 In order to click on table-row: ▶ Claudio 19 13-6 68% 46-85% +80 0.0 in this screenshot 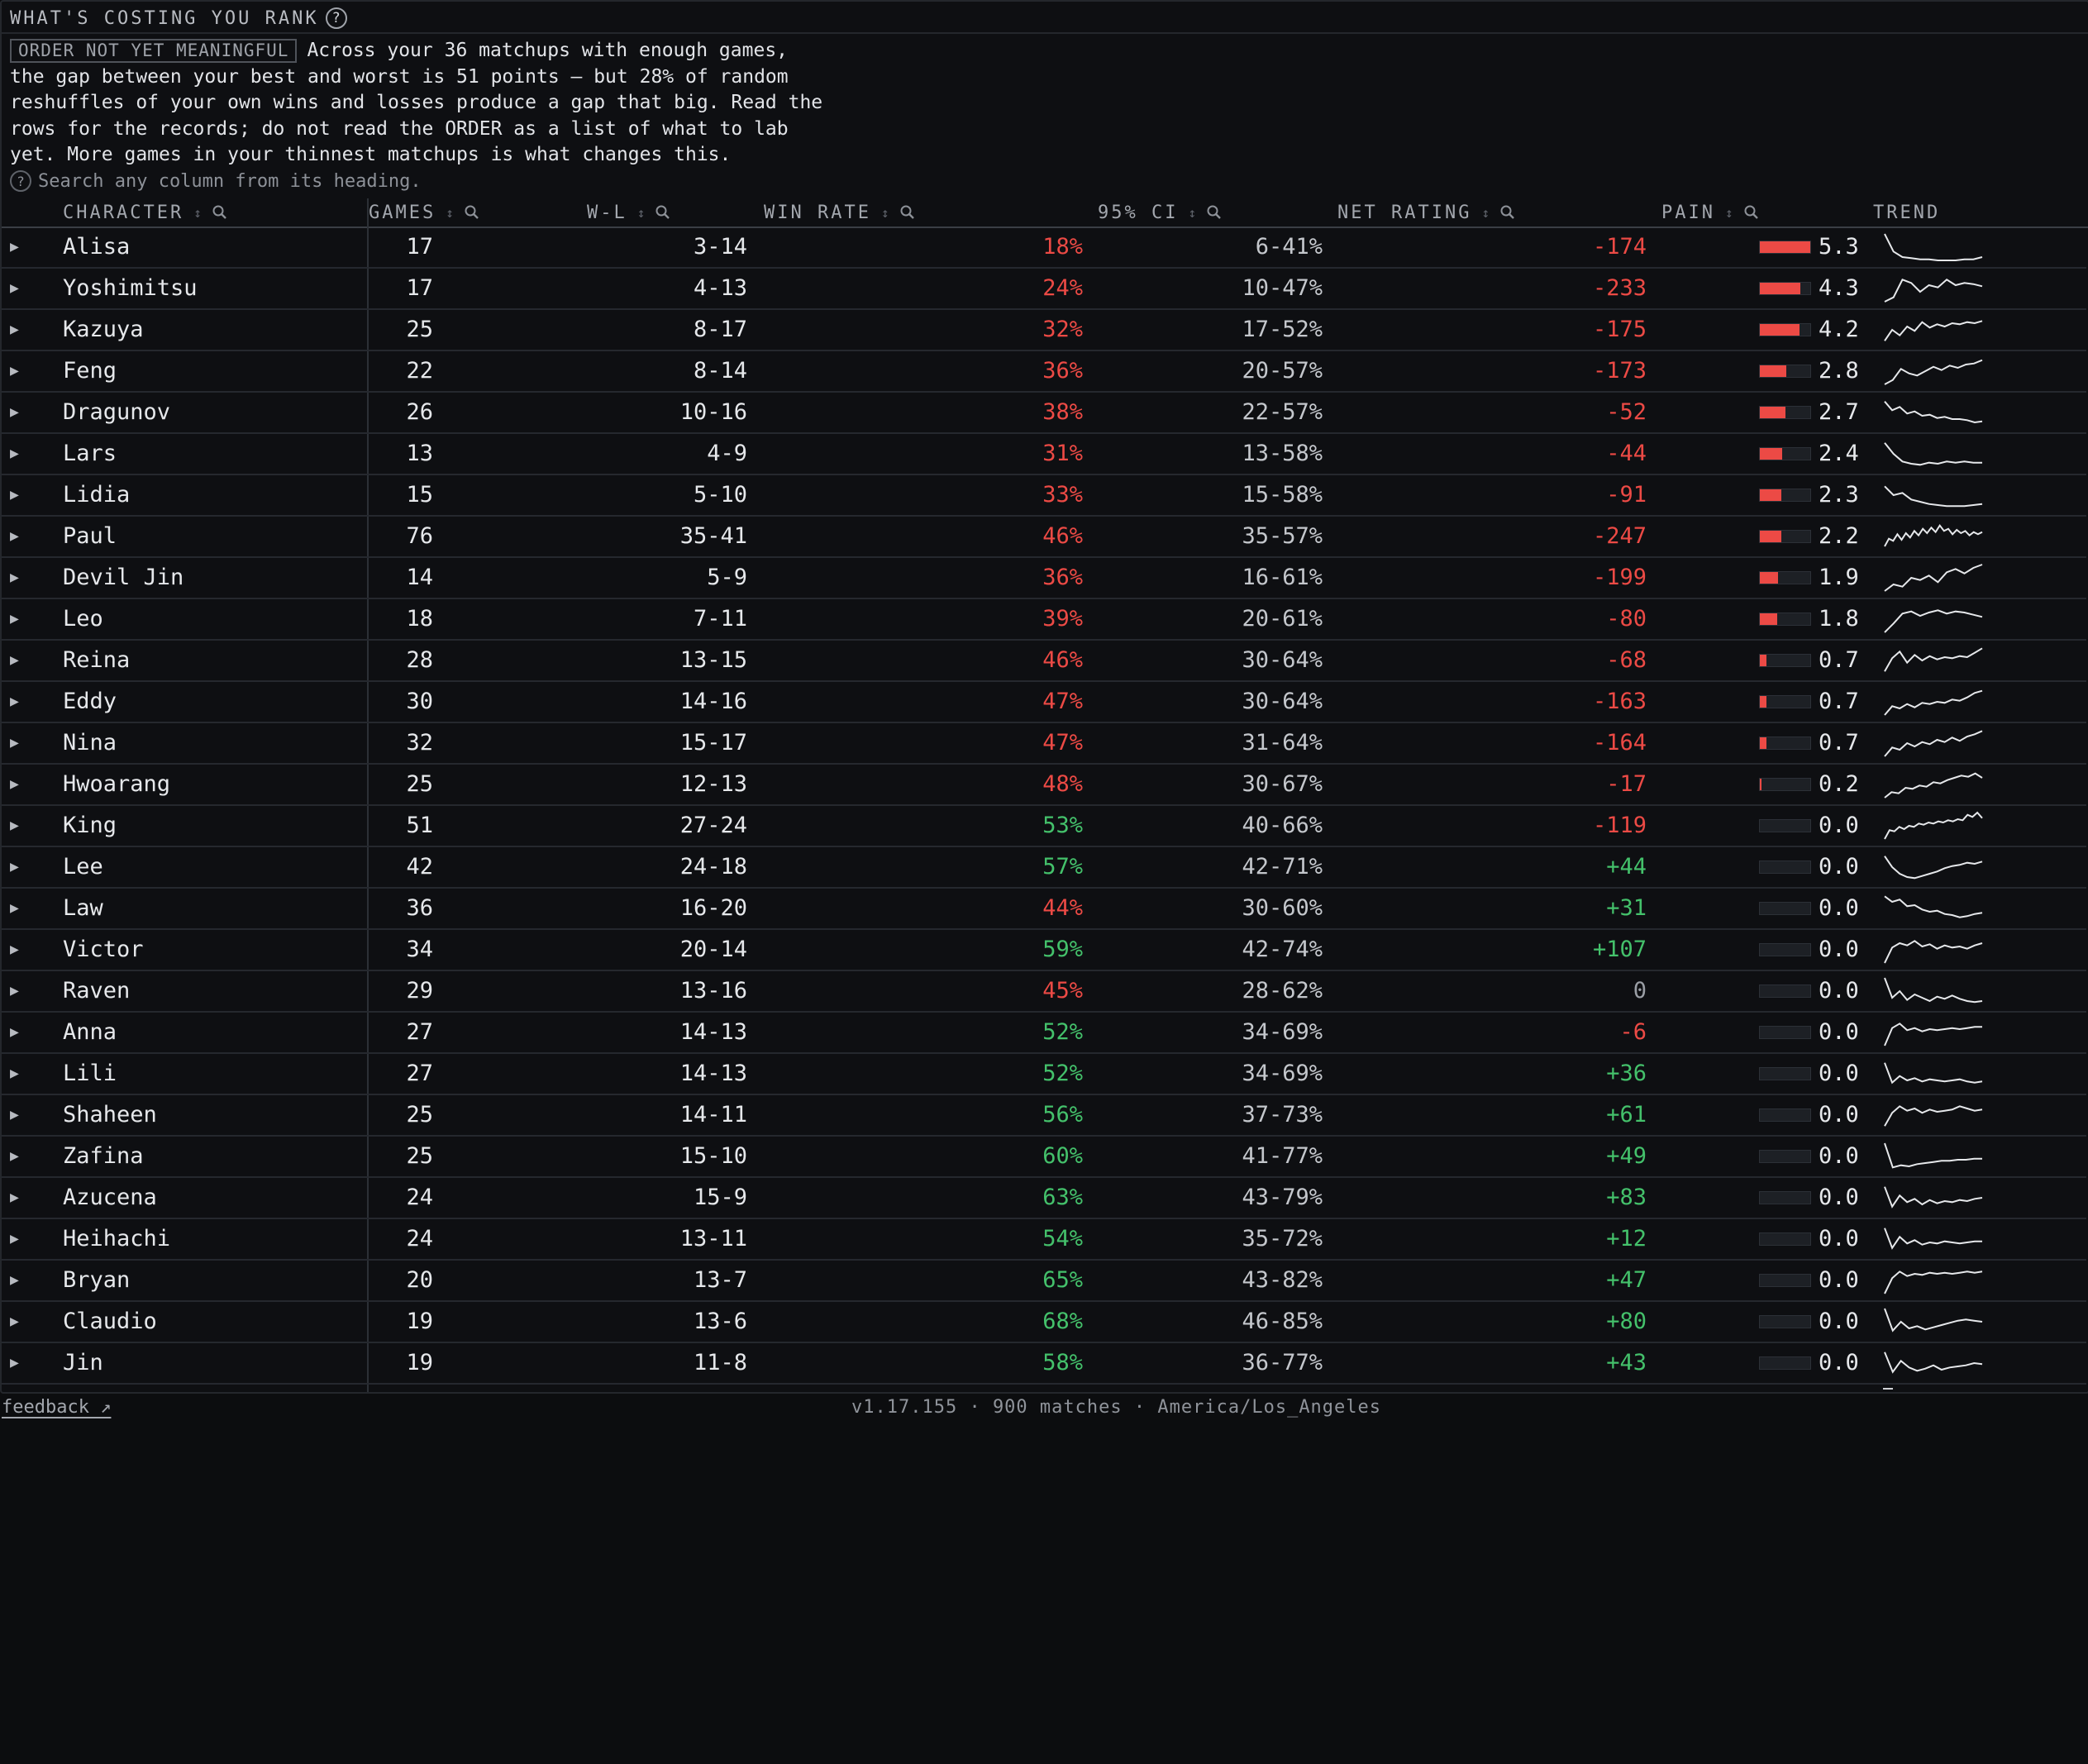, I will do `click(1044, 1322)`.